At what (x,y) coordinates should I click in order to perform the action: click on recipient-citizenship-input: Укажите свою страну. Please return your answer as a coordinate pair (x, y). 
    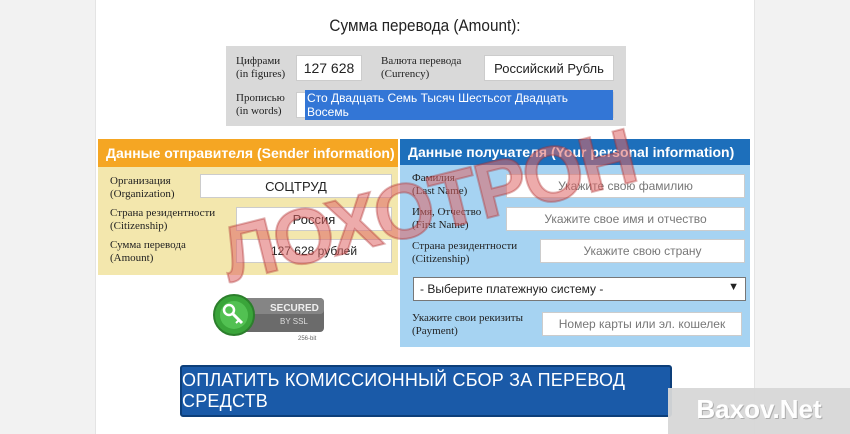
    Looking at the image, I should click on (642, 251).